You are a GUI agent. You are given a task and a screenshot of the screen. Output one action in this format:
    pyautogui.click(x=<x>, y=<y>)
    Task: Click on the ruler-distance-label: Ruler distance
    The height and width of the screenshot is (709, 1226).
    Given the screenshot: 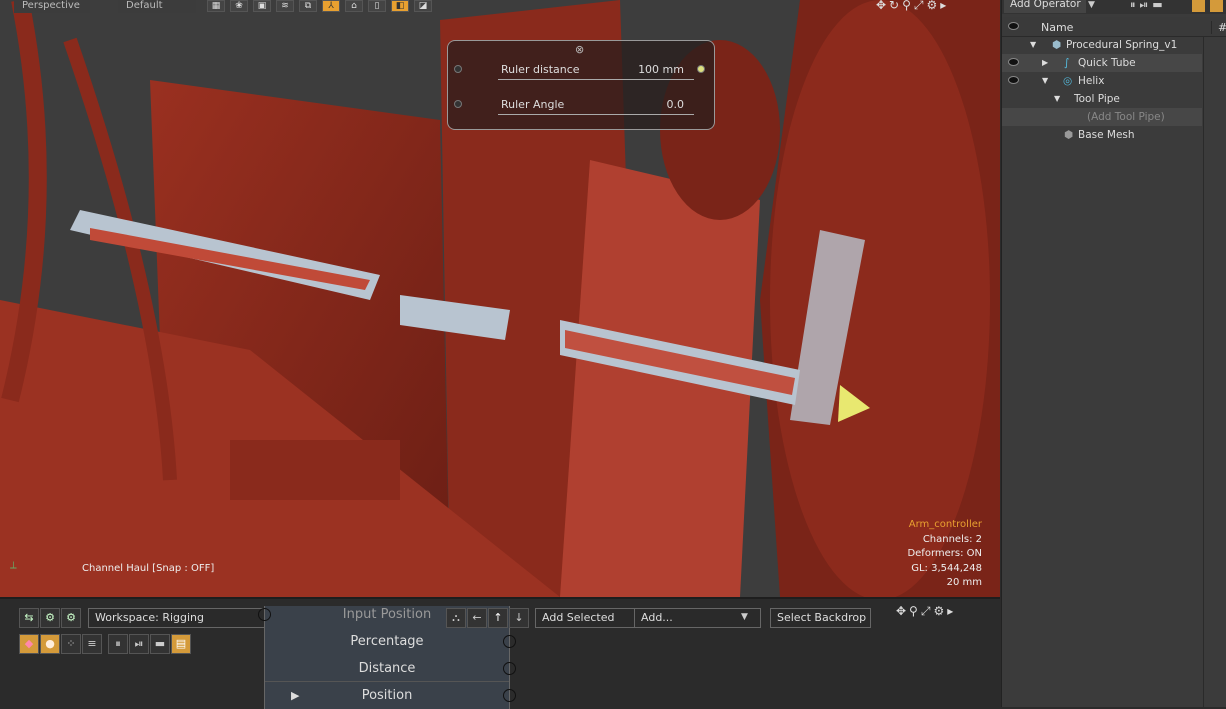 What is the action you would take?
    pyautogui.click(x=540, y=69)
    